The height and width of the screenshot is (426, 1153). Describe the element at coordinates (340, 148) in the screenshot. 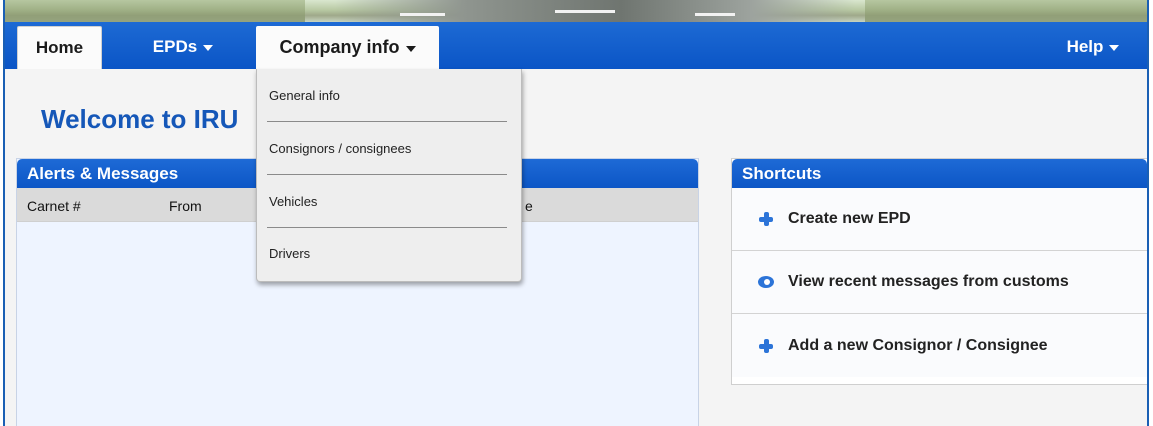

I see `menu-item-consignors: Consignors / consignees` at that location.